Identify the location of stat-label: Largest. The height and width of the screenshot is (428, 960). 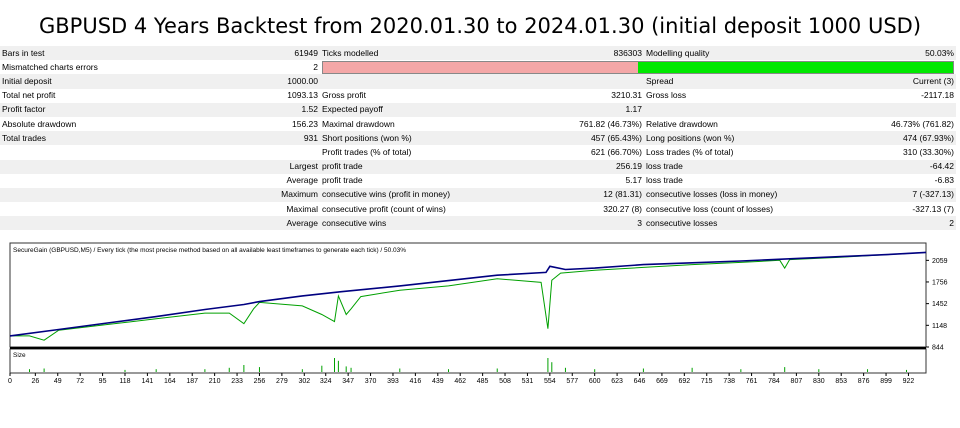
(240, 166).